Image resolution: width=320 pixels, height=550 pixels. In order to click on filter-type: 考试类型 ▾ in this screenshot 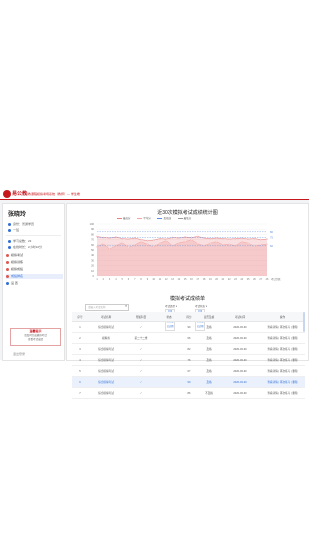, I will do `click(171, 306)`.